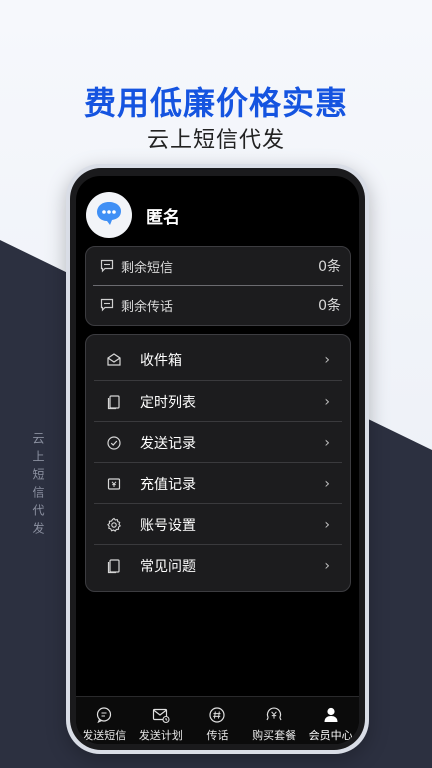 The height and width of the screenshot is (768, 432). What do you see at coordinates (161, 360) in the screenshot?
I see `menu-label: 收件箱` at bounding box center [161, 360].